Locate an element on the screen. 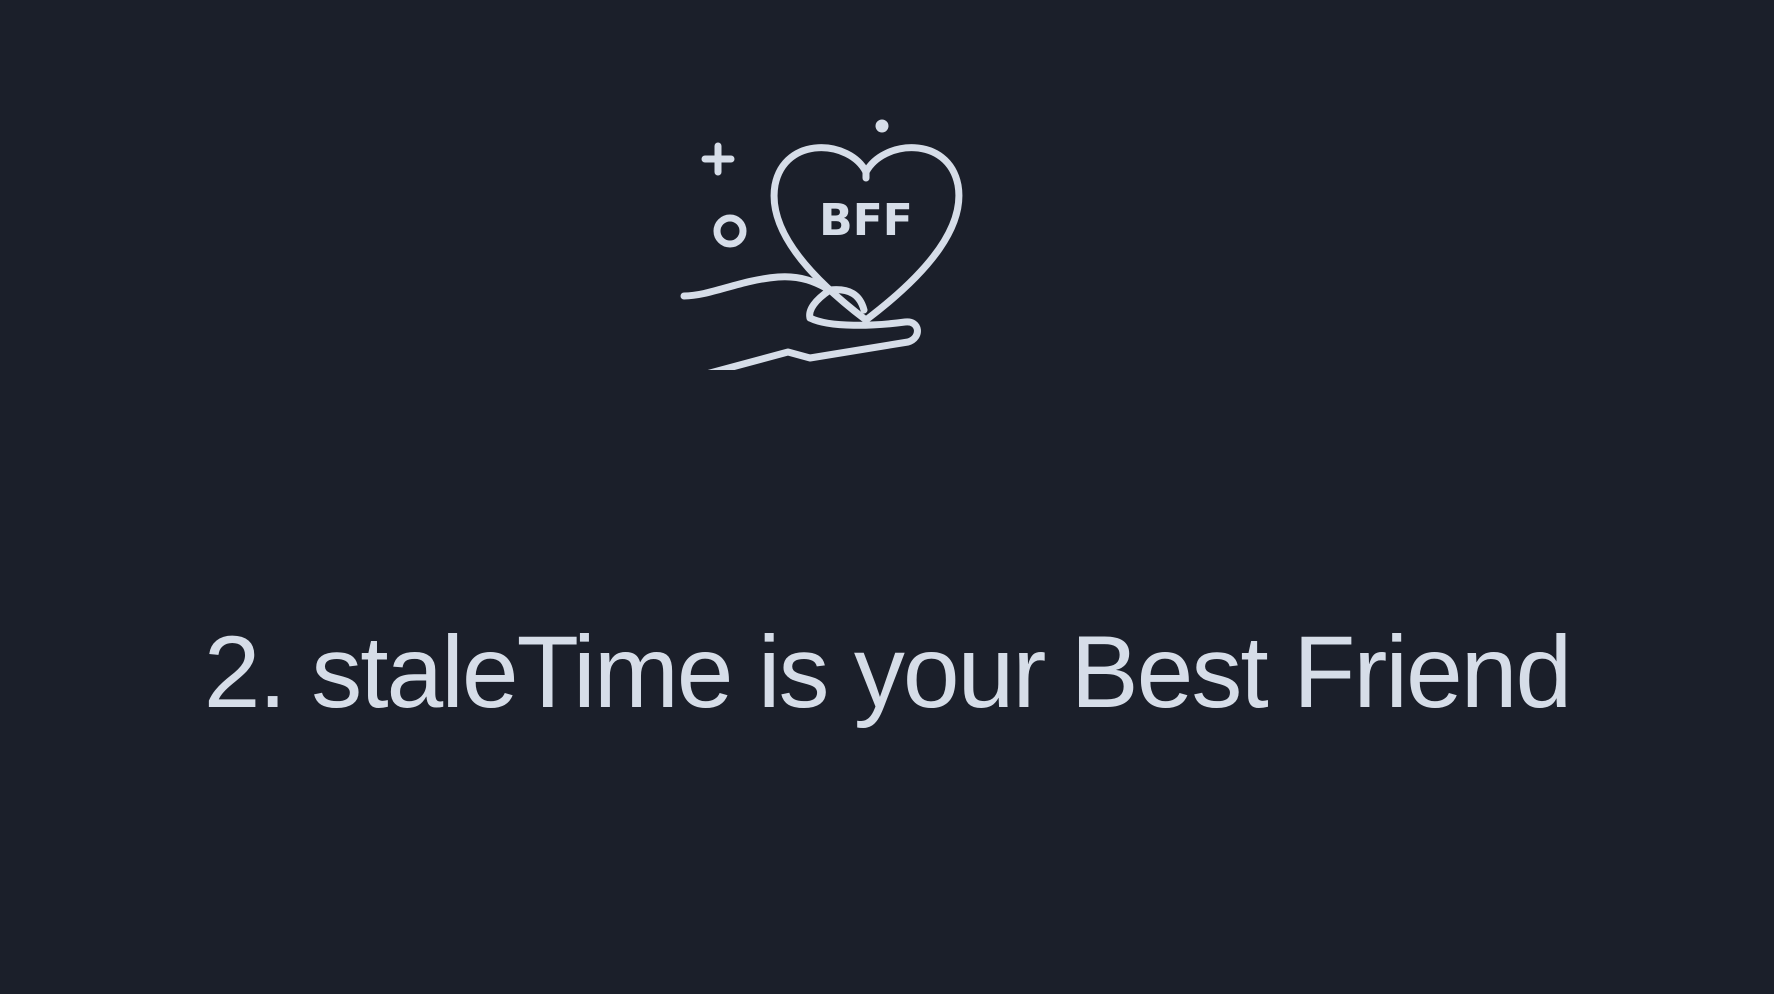  sparkle-dot-icon is located at coordinates (882, 126).